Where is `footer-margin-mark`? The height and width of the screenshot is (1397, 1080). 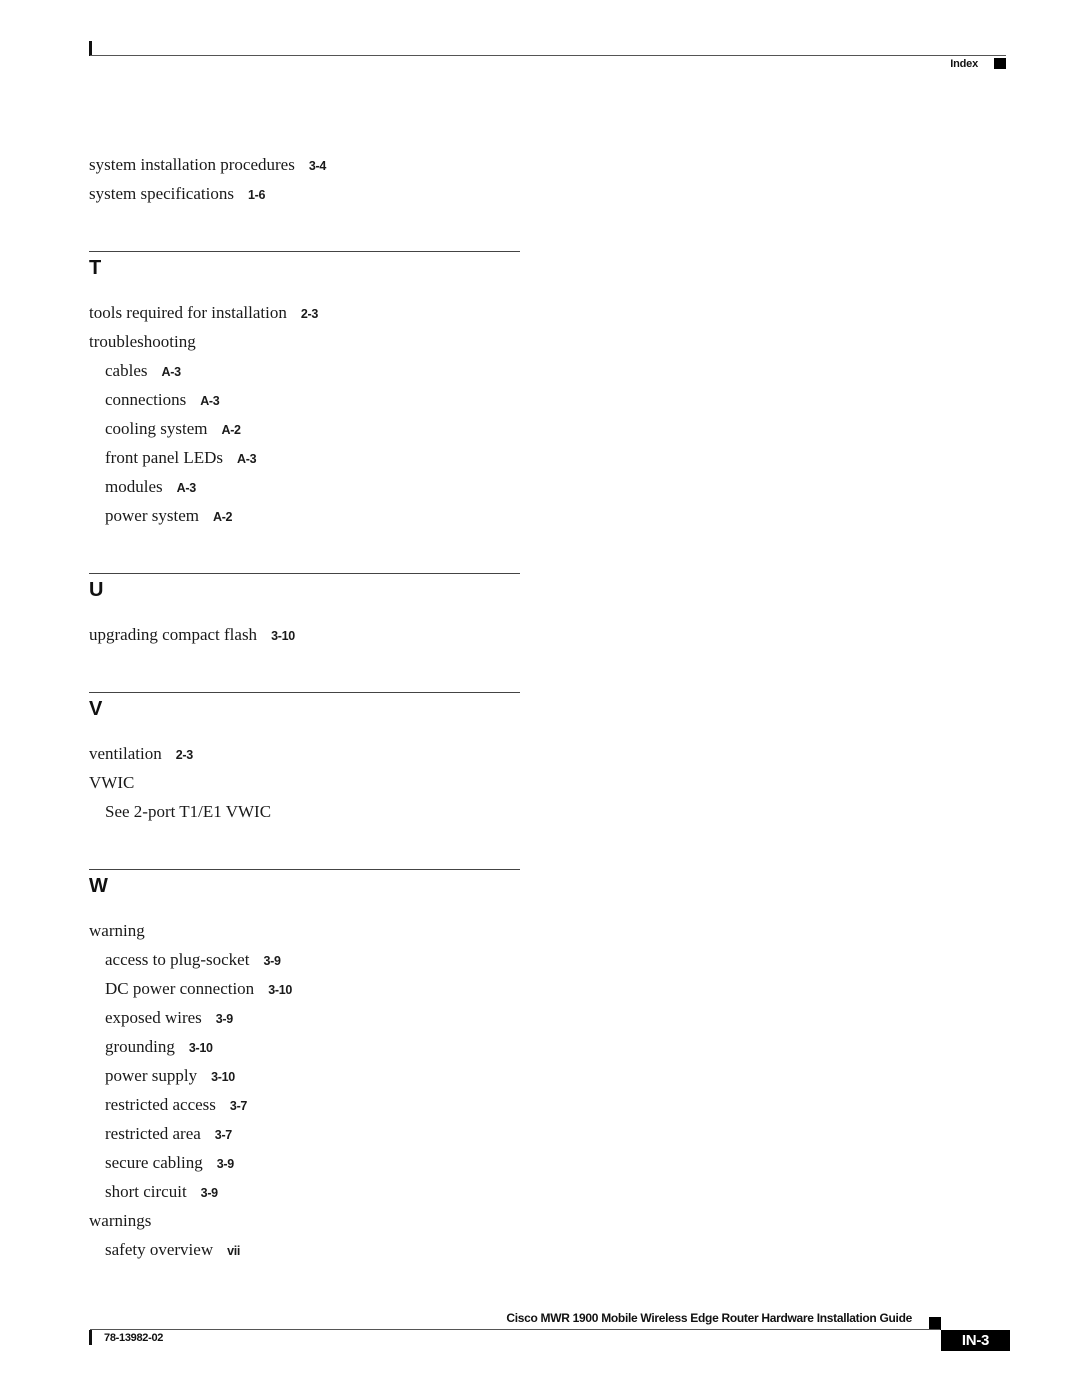 footer-margin-mark is located at coordinates (90, 1337).